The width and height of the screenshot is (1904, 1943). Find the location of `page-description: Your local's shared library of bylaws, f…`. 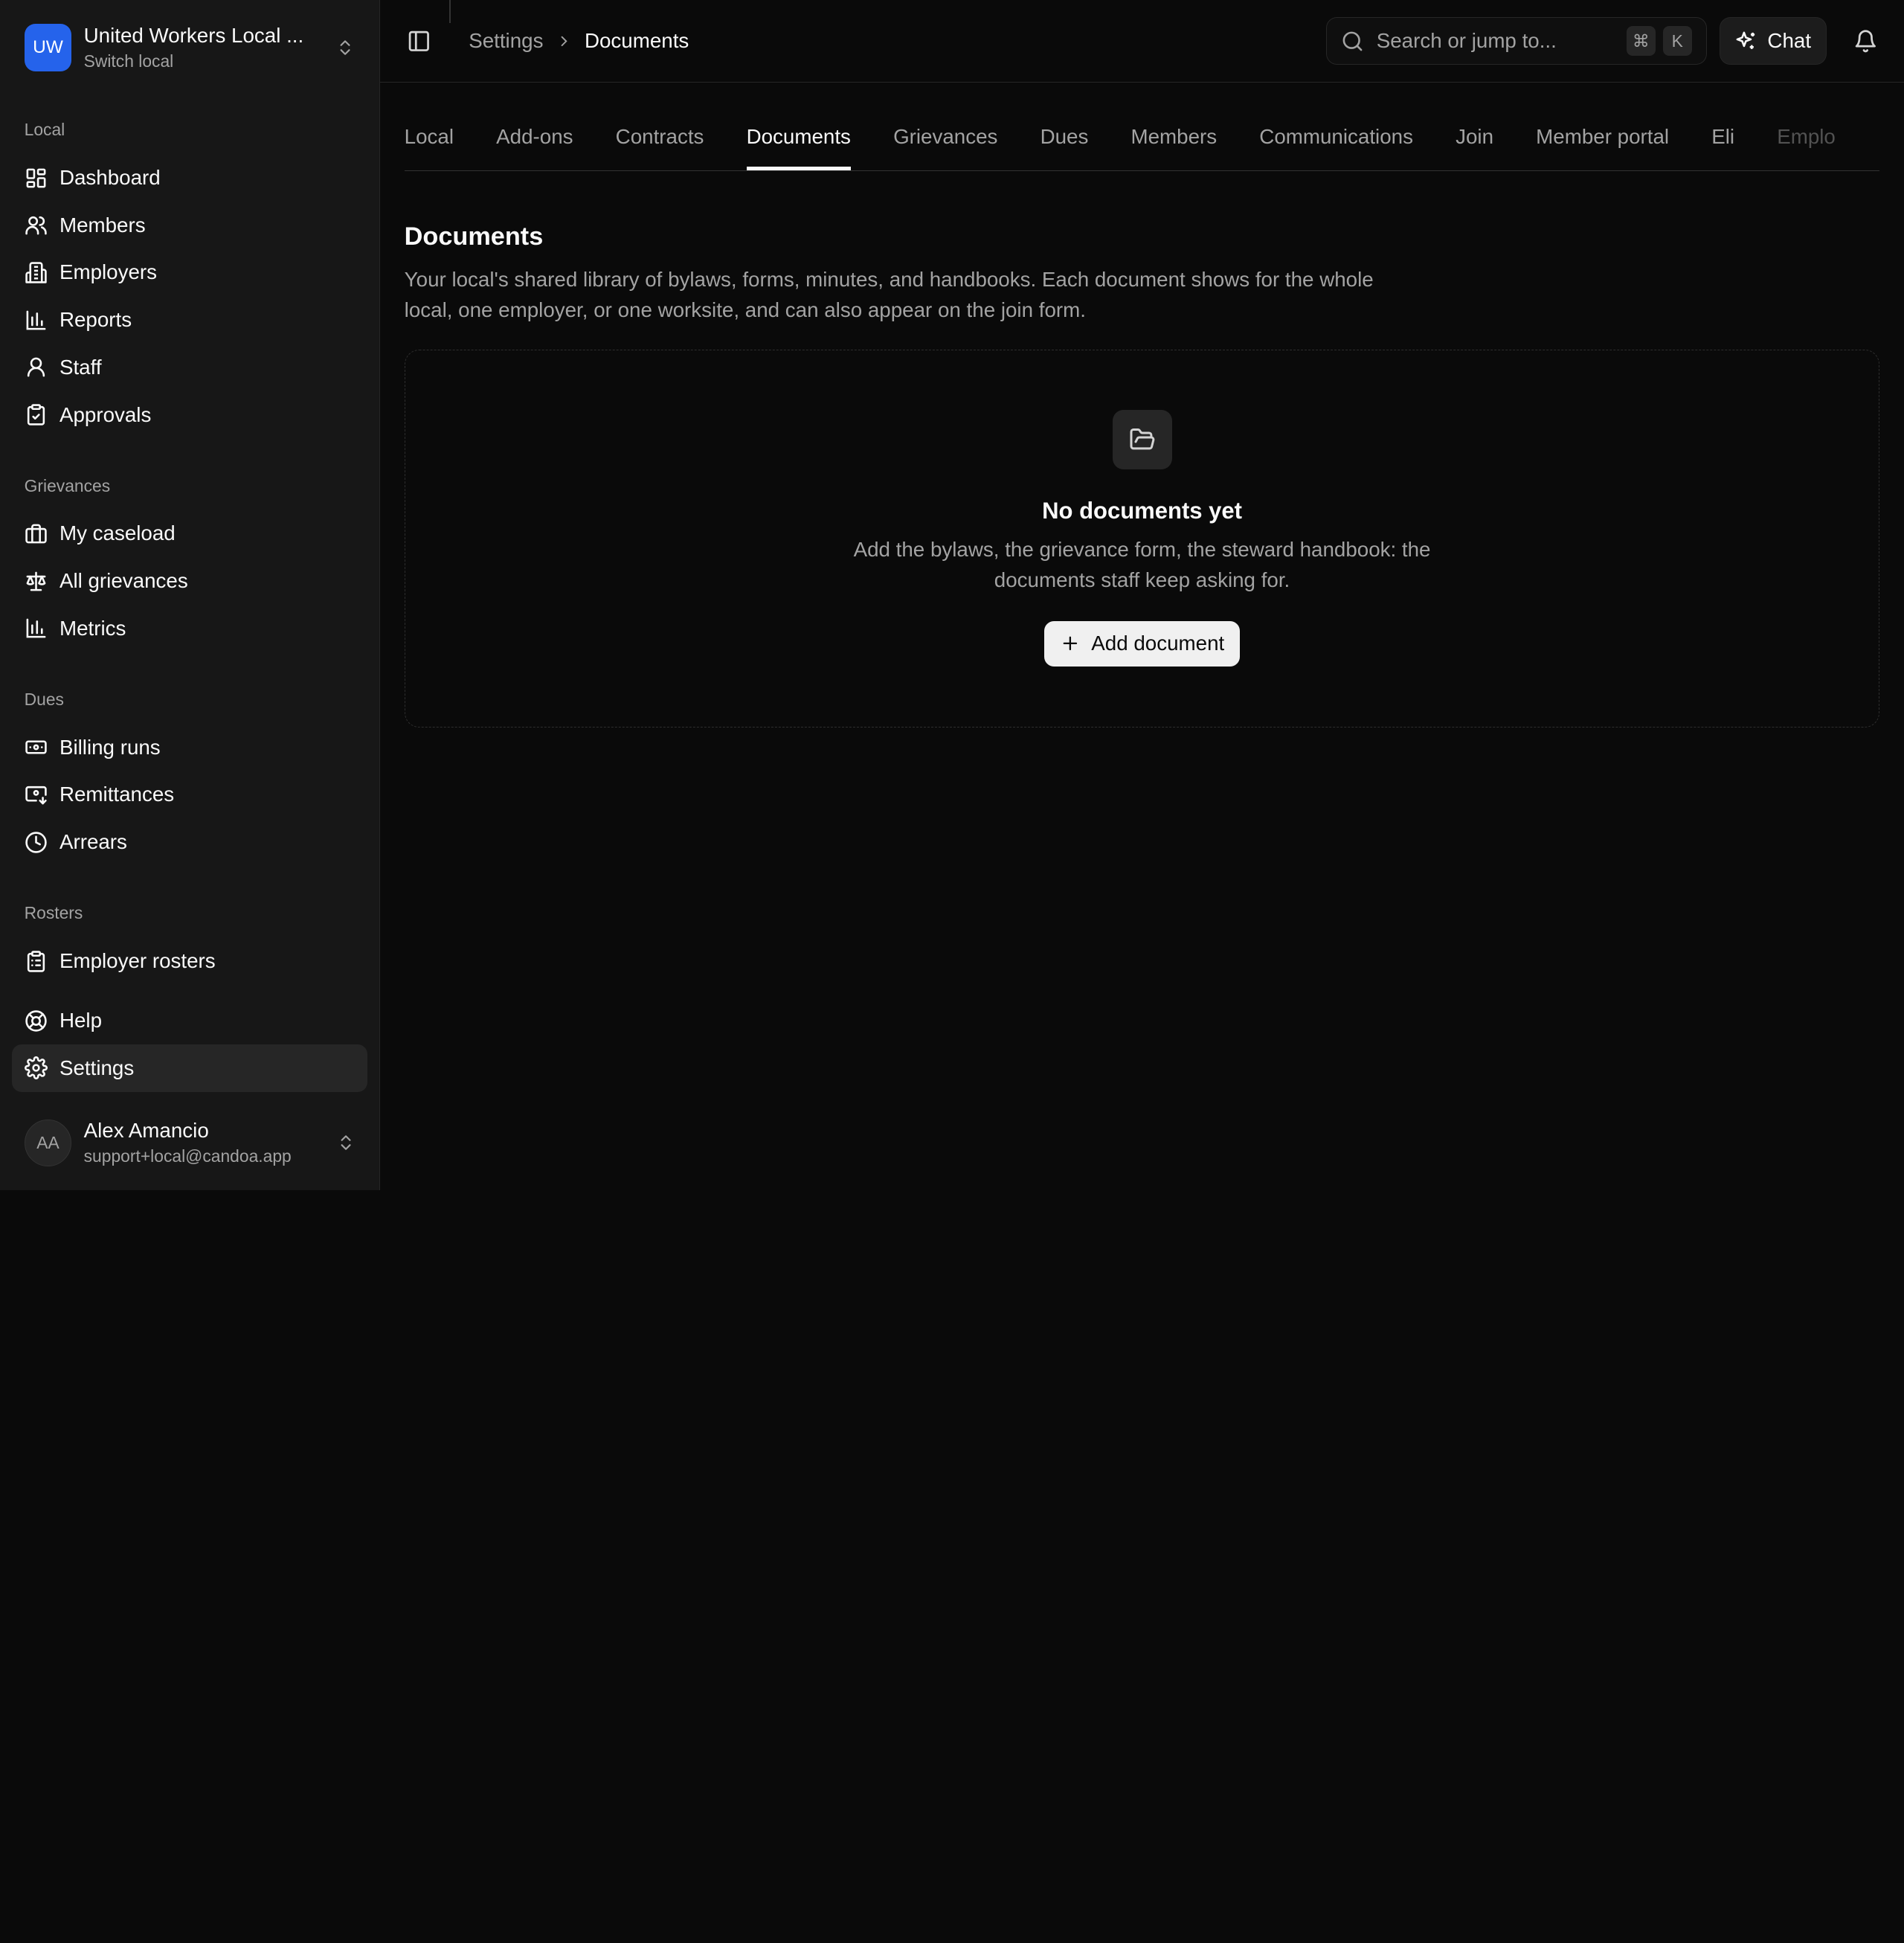

page-description: Your local's shared library of bylaws, f… is located at coordinates (889, 294).